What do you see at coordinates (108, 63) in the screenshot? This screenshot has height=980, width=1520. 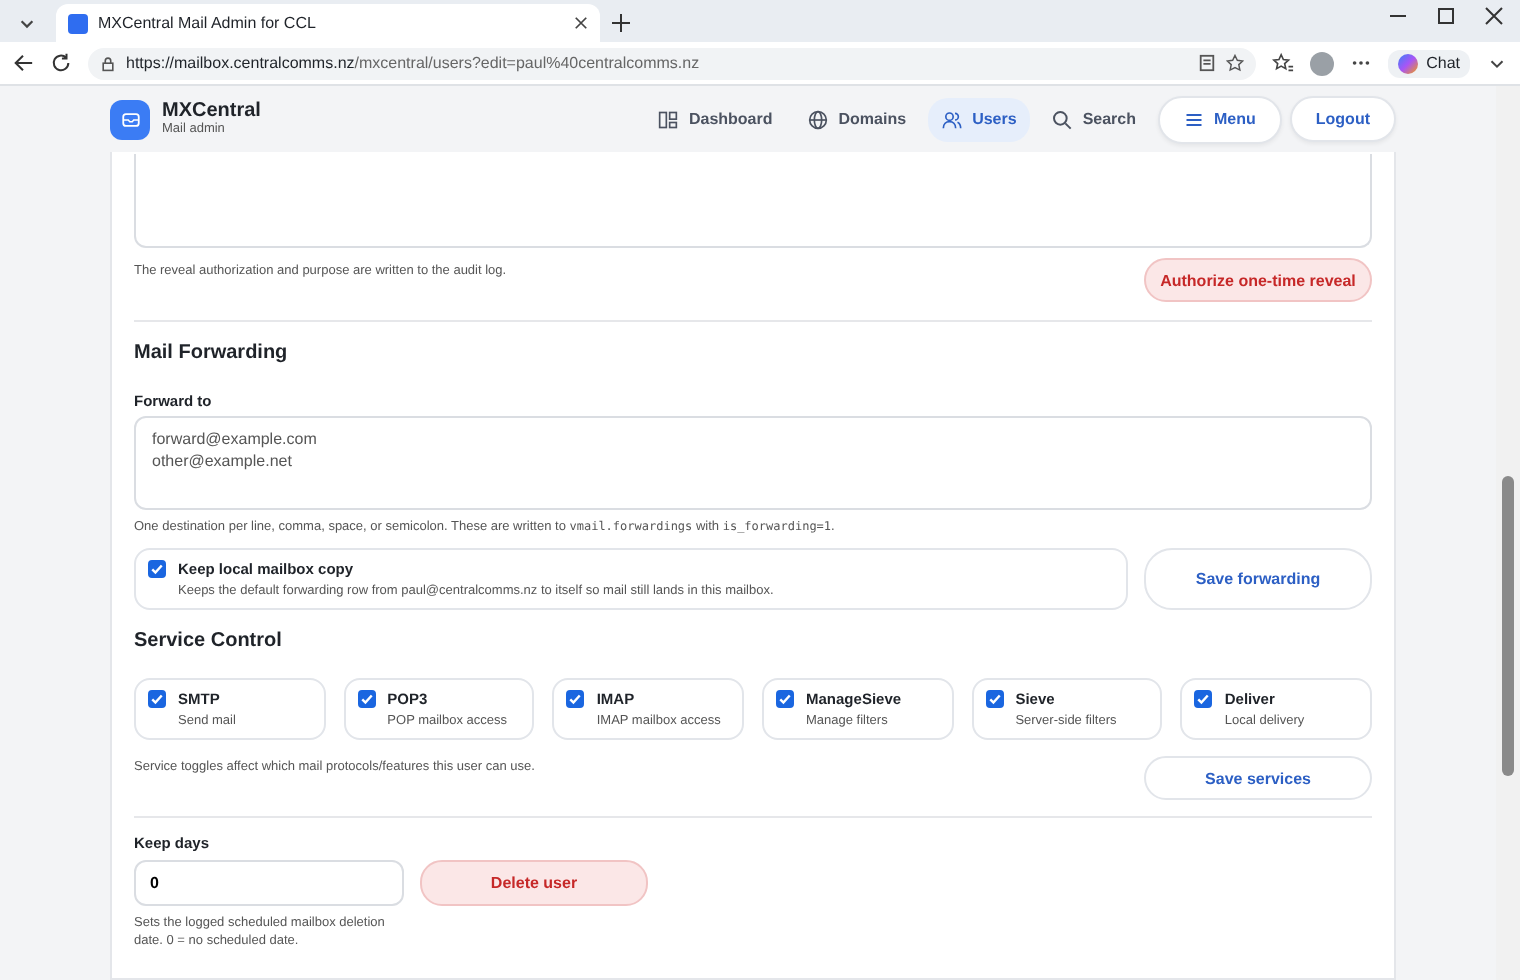 I see `lock-icon` at bounding box center [108, 63].